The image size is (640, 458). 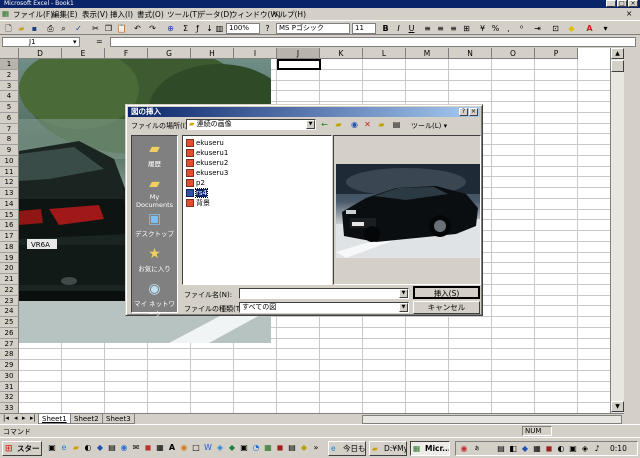 I want to click on cancel-button: キャンセル, so click(x=446, y=307).